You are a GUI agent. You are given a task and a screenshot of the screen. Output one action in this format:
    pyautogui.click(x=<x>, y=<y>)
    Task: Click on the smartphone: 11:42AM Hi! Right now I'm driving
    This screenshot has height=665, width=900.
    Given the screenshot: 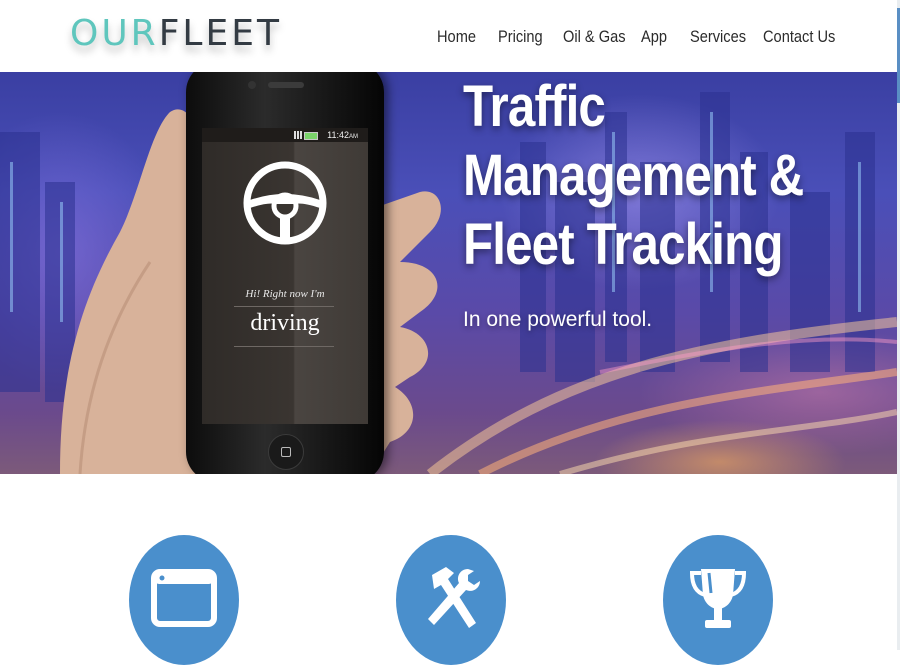 What is the action you would take?
    pyautogui.click(x=285, y=273)
    